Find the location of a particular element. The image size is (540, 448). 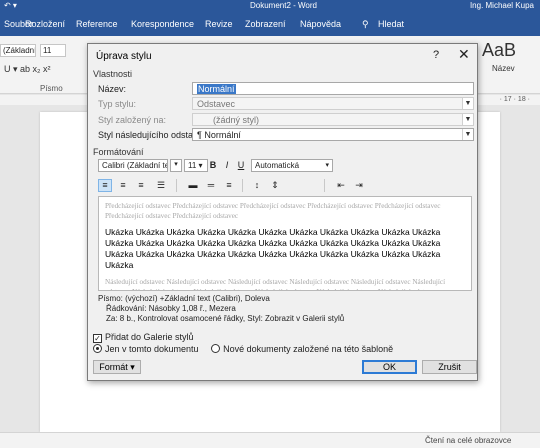

justify-button: ☰ is located at coordinates (161, 185).